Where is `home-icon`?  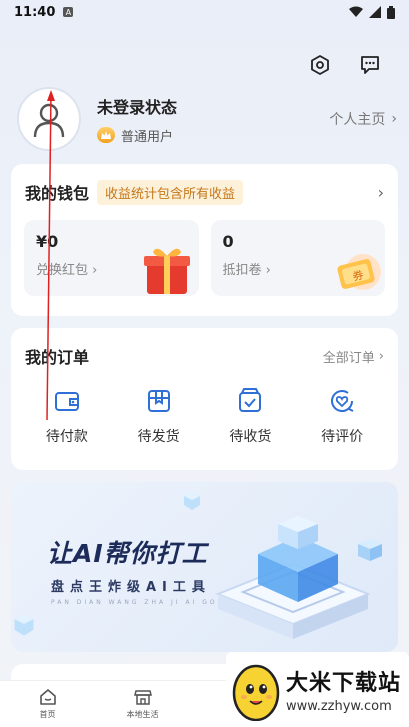
home-icon is located at coordinates (47, 697).